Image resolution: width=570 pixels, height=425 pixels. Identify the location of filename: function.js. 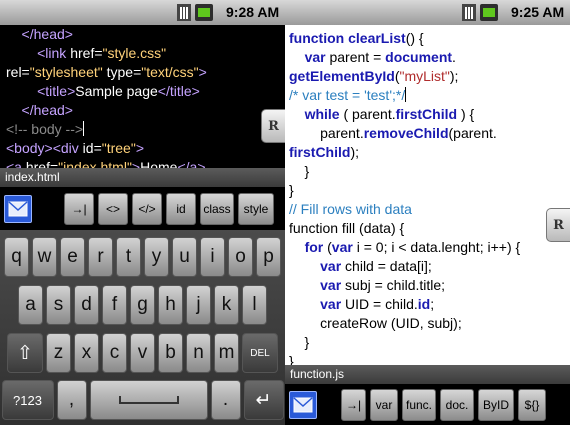
(317, 374).